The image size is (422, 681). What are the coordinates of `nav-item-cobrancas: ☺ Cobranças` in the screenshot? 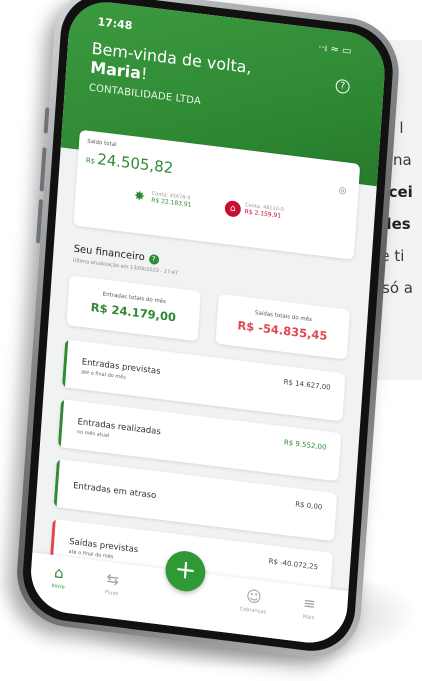 It's located at (254, 600).